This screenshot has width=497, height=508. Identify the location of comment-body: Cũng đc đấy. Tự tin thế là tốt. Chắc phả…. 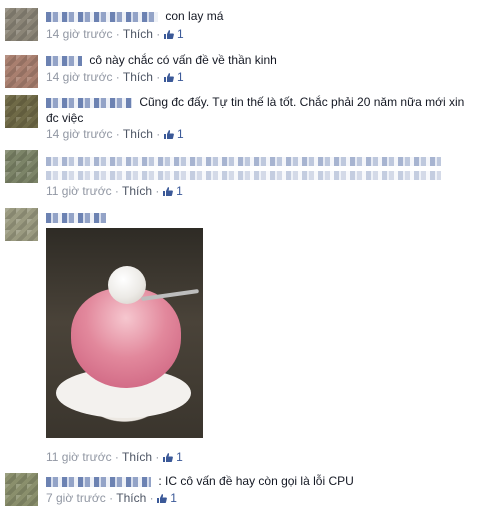
(255, 102).